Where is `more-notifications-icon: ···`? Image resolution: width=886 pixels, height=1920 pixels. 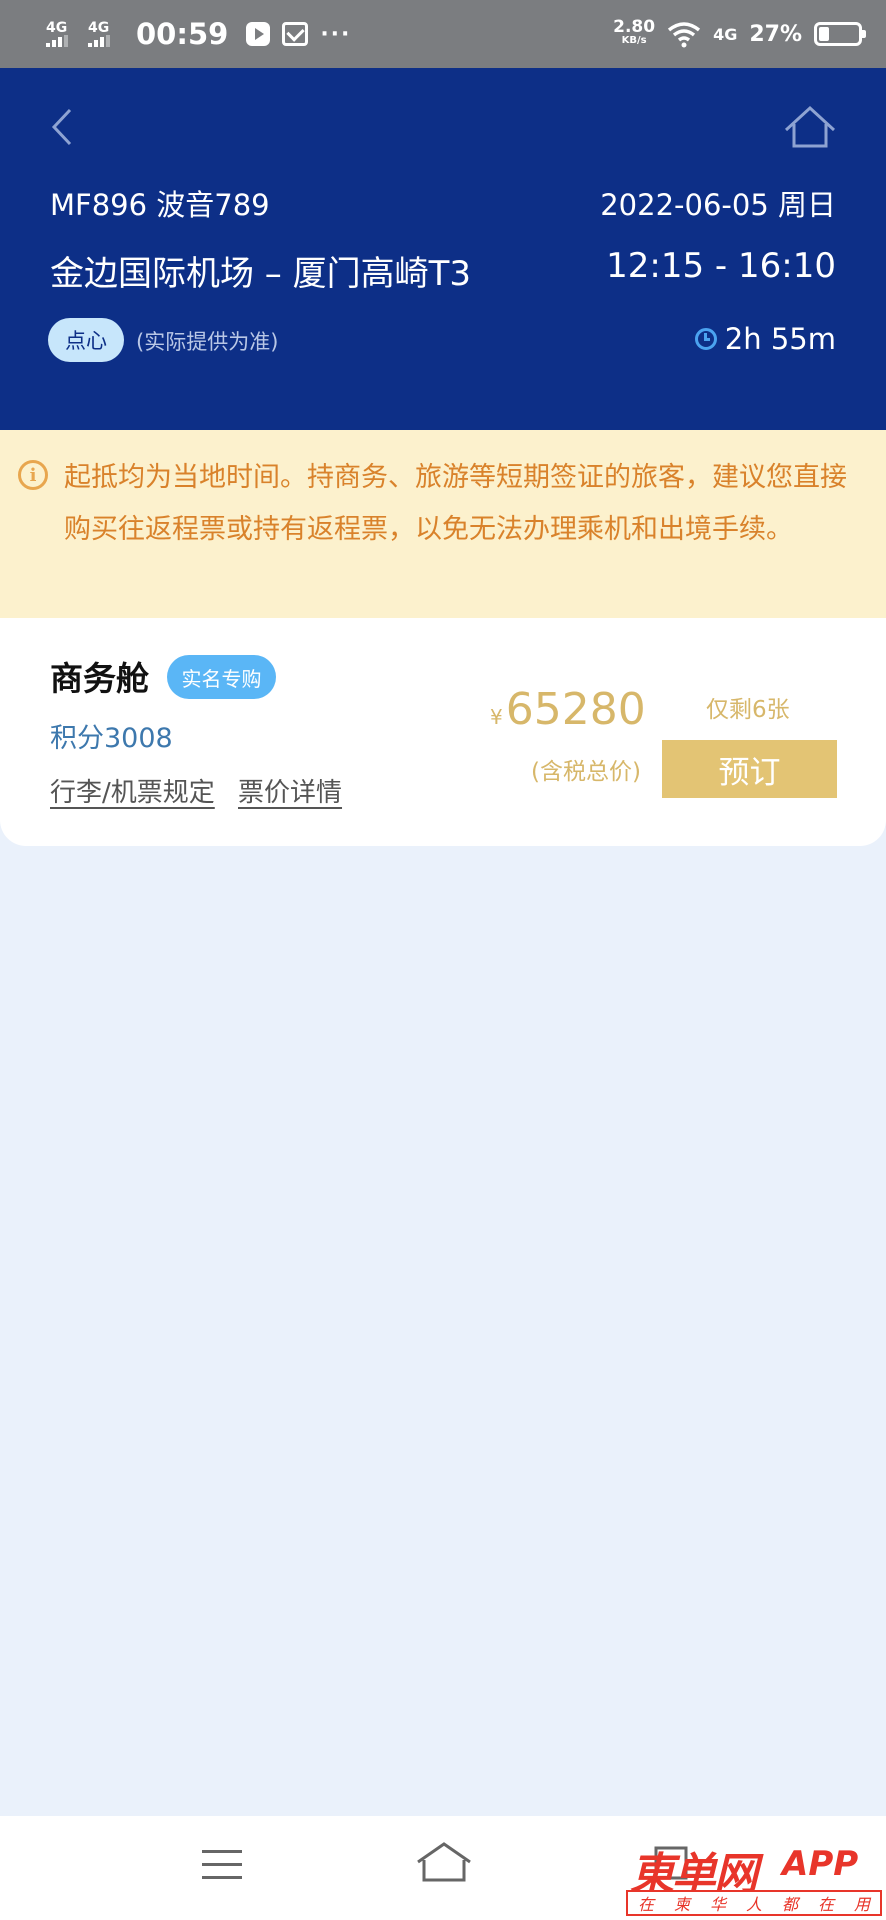
more-notifications-icon: ··· is located at coordinates (336, 34).